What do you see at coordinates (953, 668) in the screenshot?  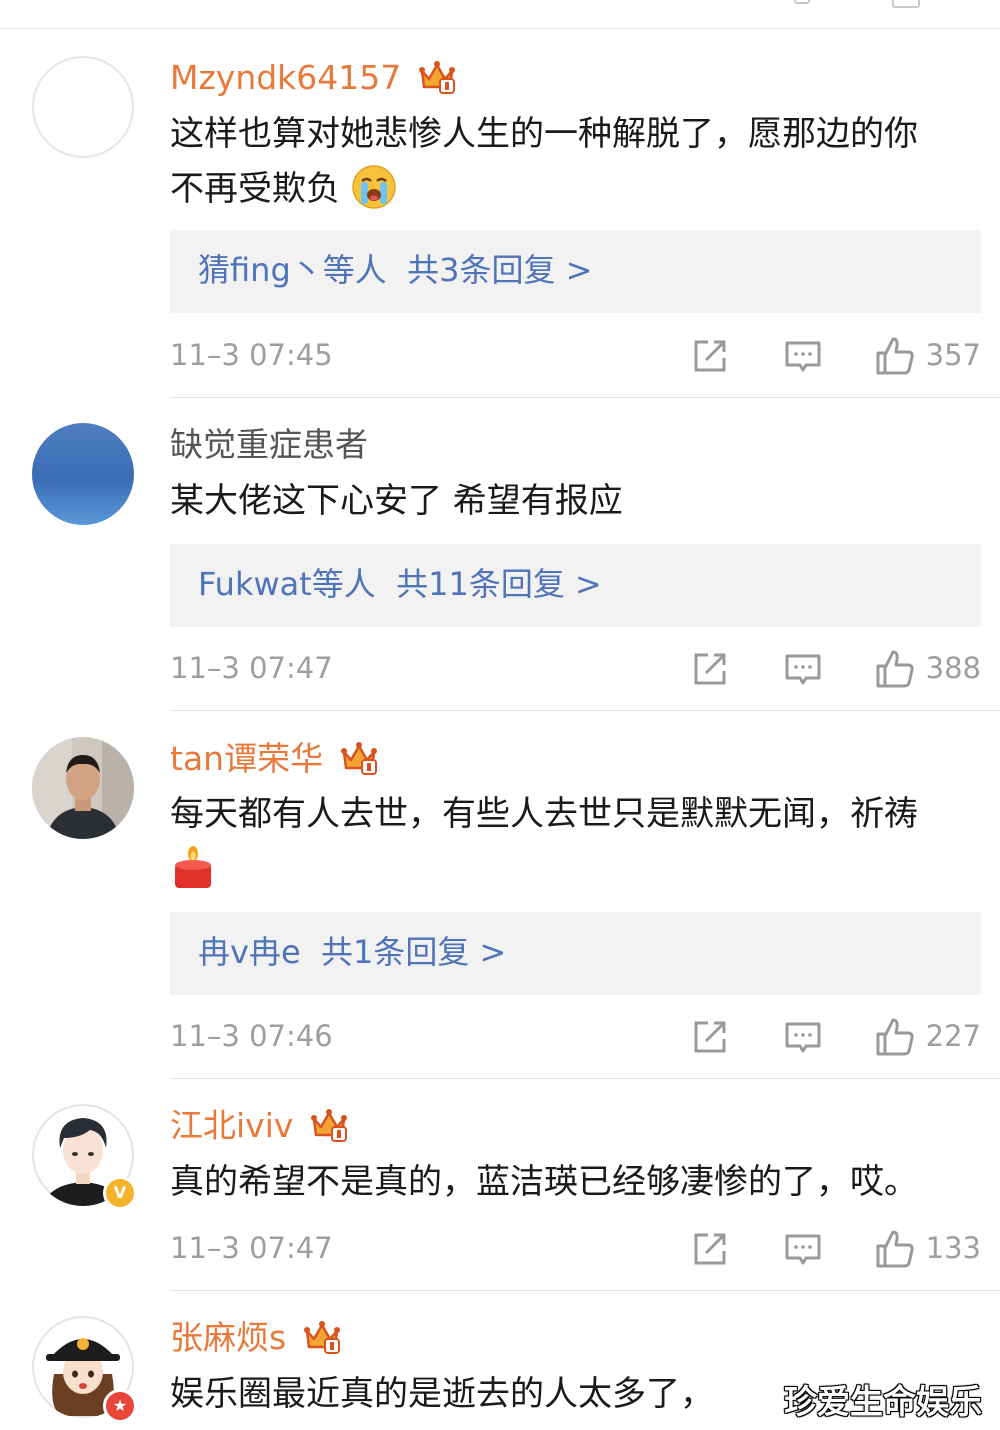 I see `like-count: 388` at bounding box center [953, 668].